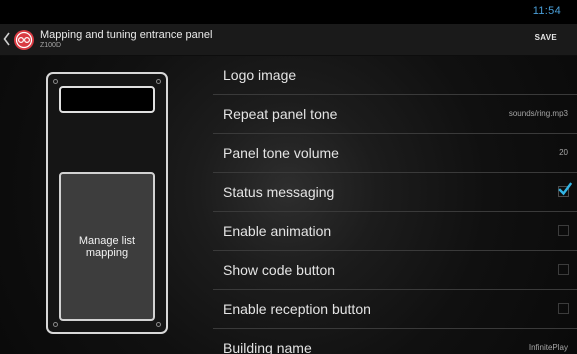  What do you see at coordinates (538, 113) in the screenshot?
I see `setting-value: sounds/ring.mp3` at bounding box center [538, 113].